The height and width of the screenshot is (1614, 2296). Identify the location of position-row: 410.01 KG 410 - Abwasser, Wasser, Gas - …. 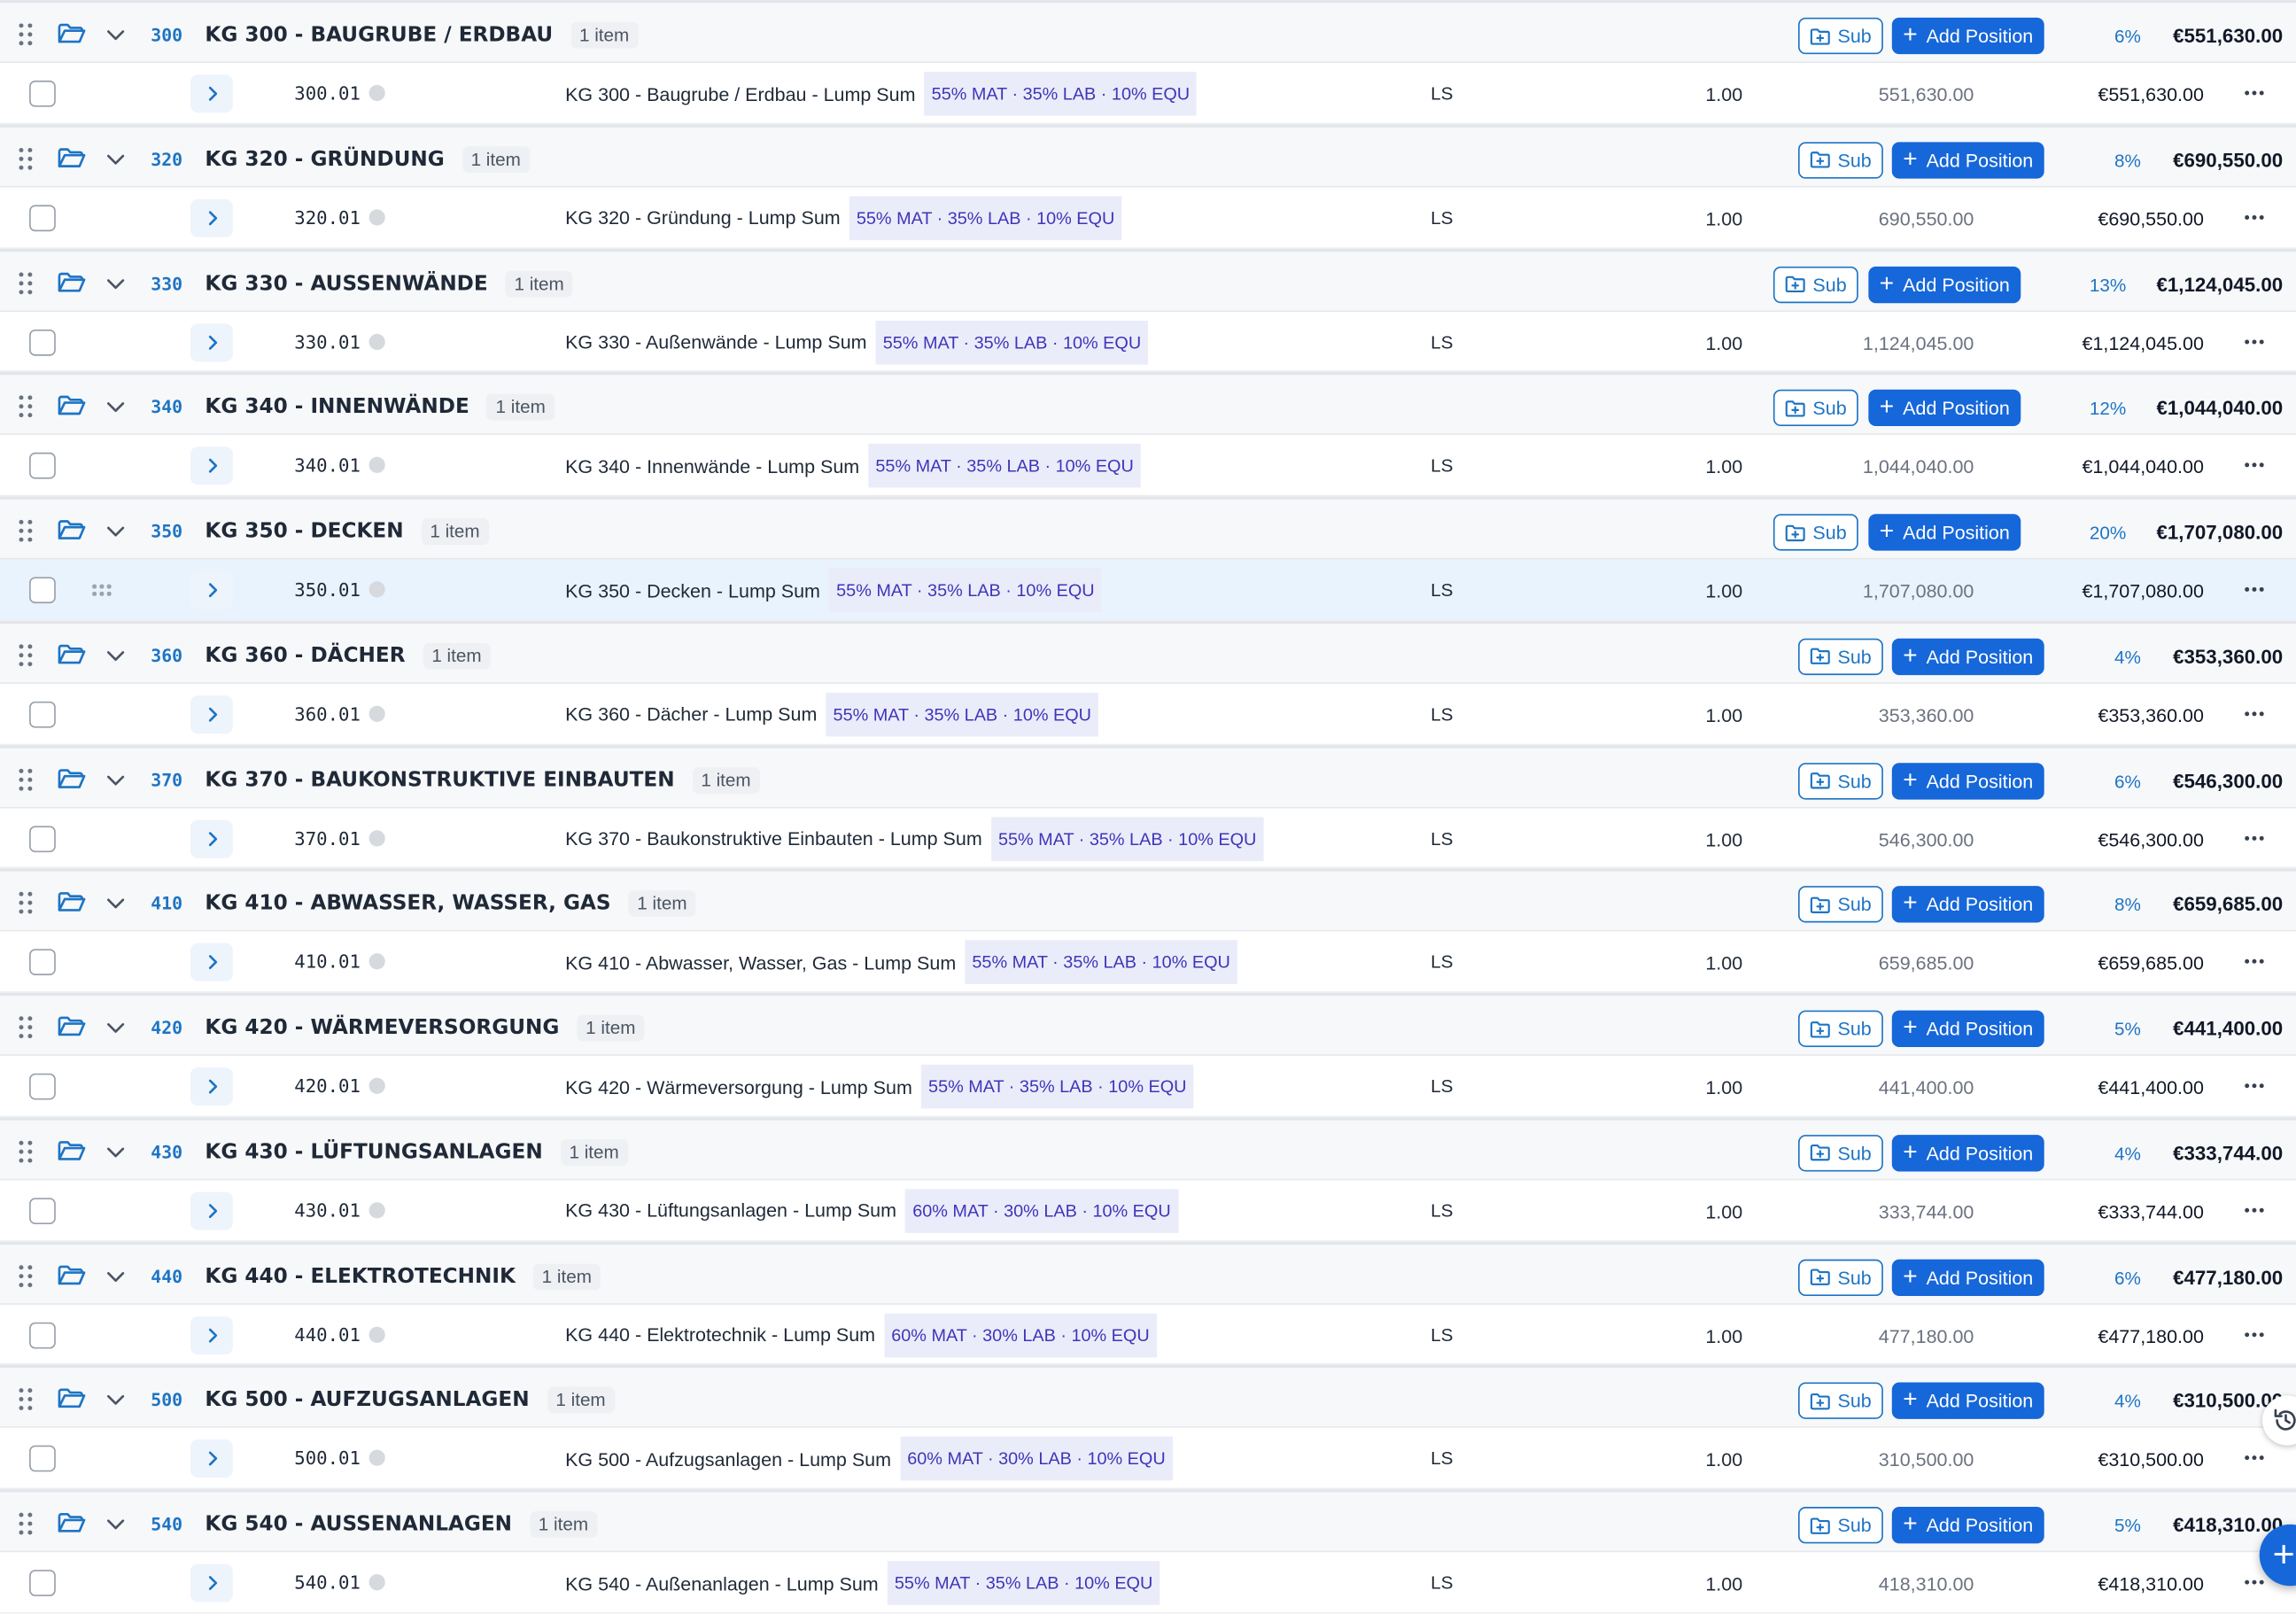
(1148, 962).